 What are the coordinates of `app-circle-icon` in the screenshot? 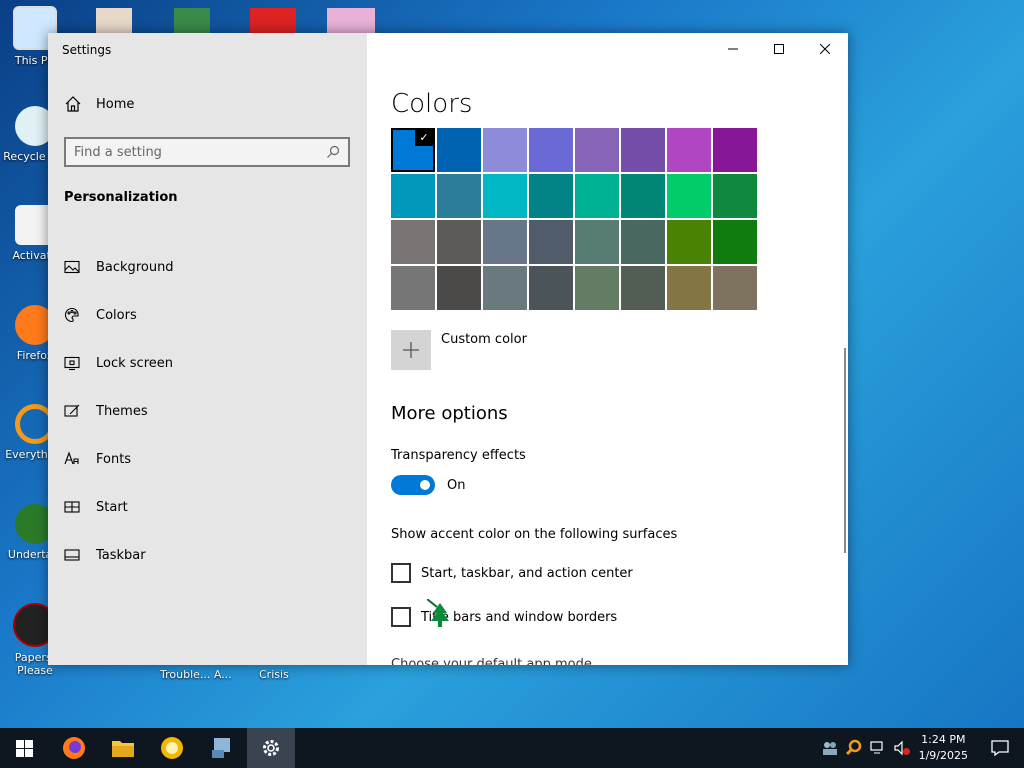 It's located at (172, 748).